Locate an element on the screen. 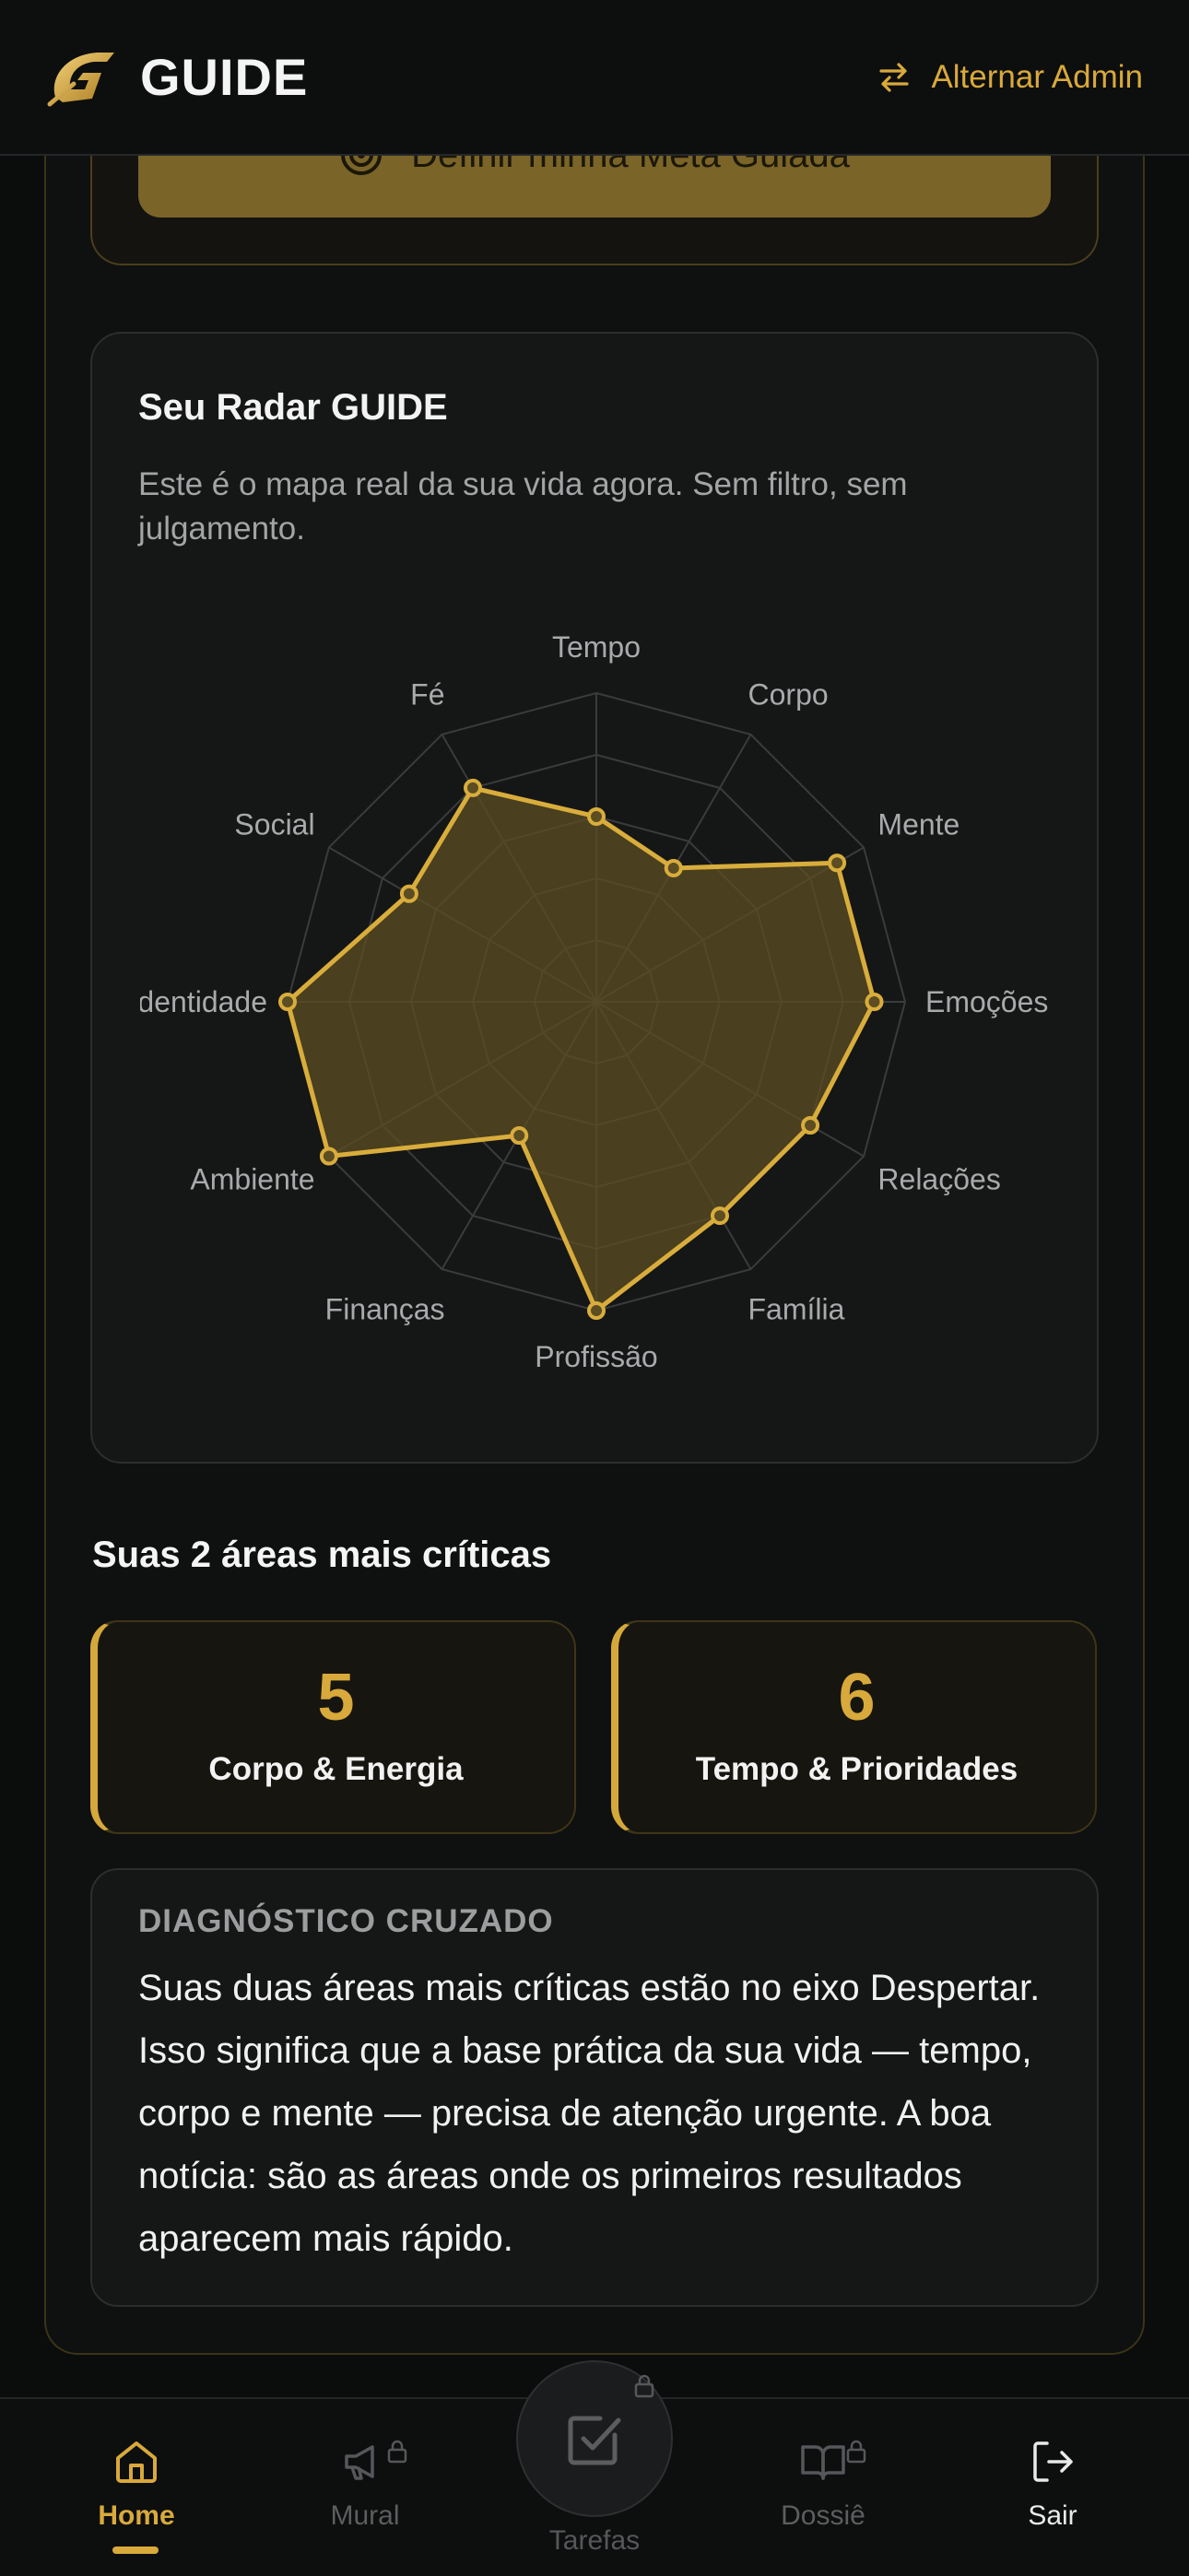 The width and height of the screenshot is (1189, 2576). critical-areas-title: Suas 2 áreas mais críticas is located at coordinates (322, 1555).